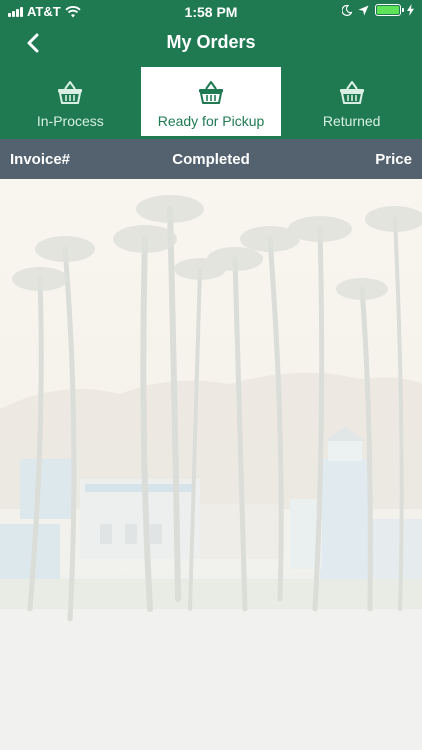 The image size is (422, 750). I want to click on tab-label: In-Process, so click(70, 121).